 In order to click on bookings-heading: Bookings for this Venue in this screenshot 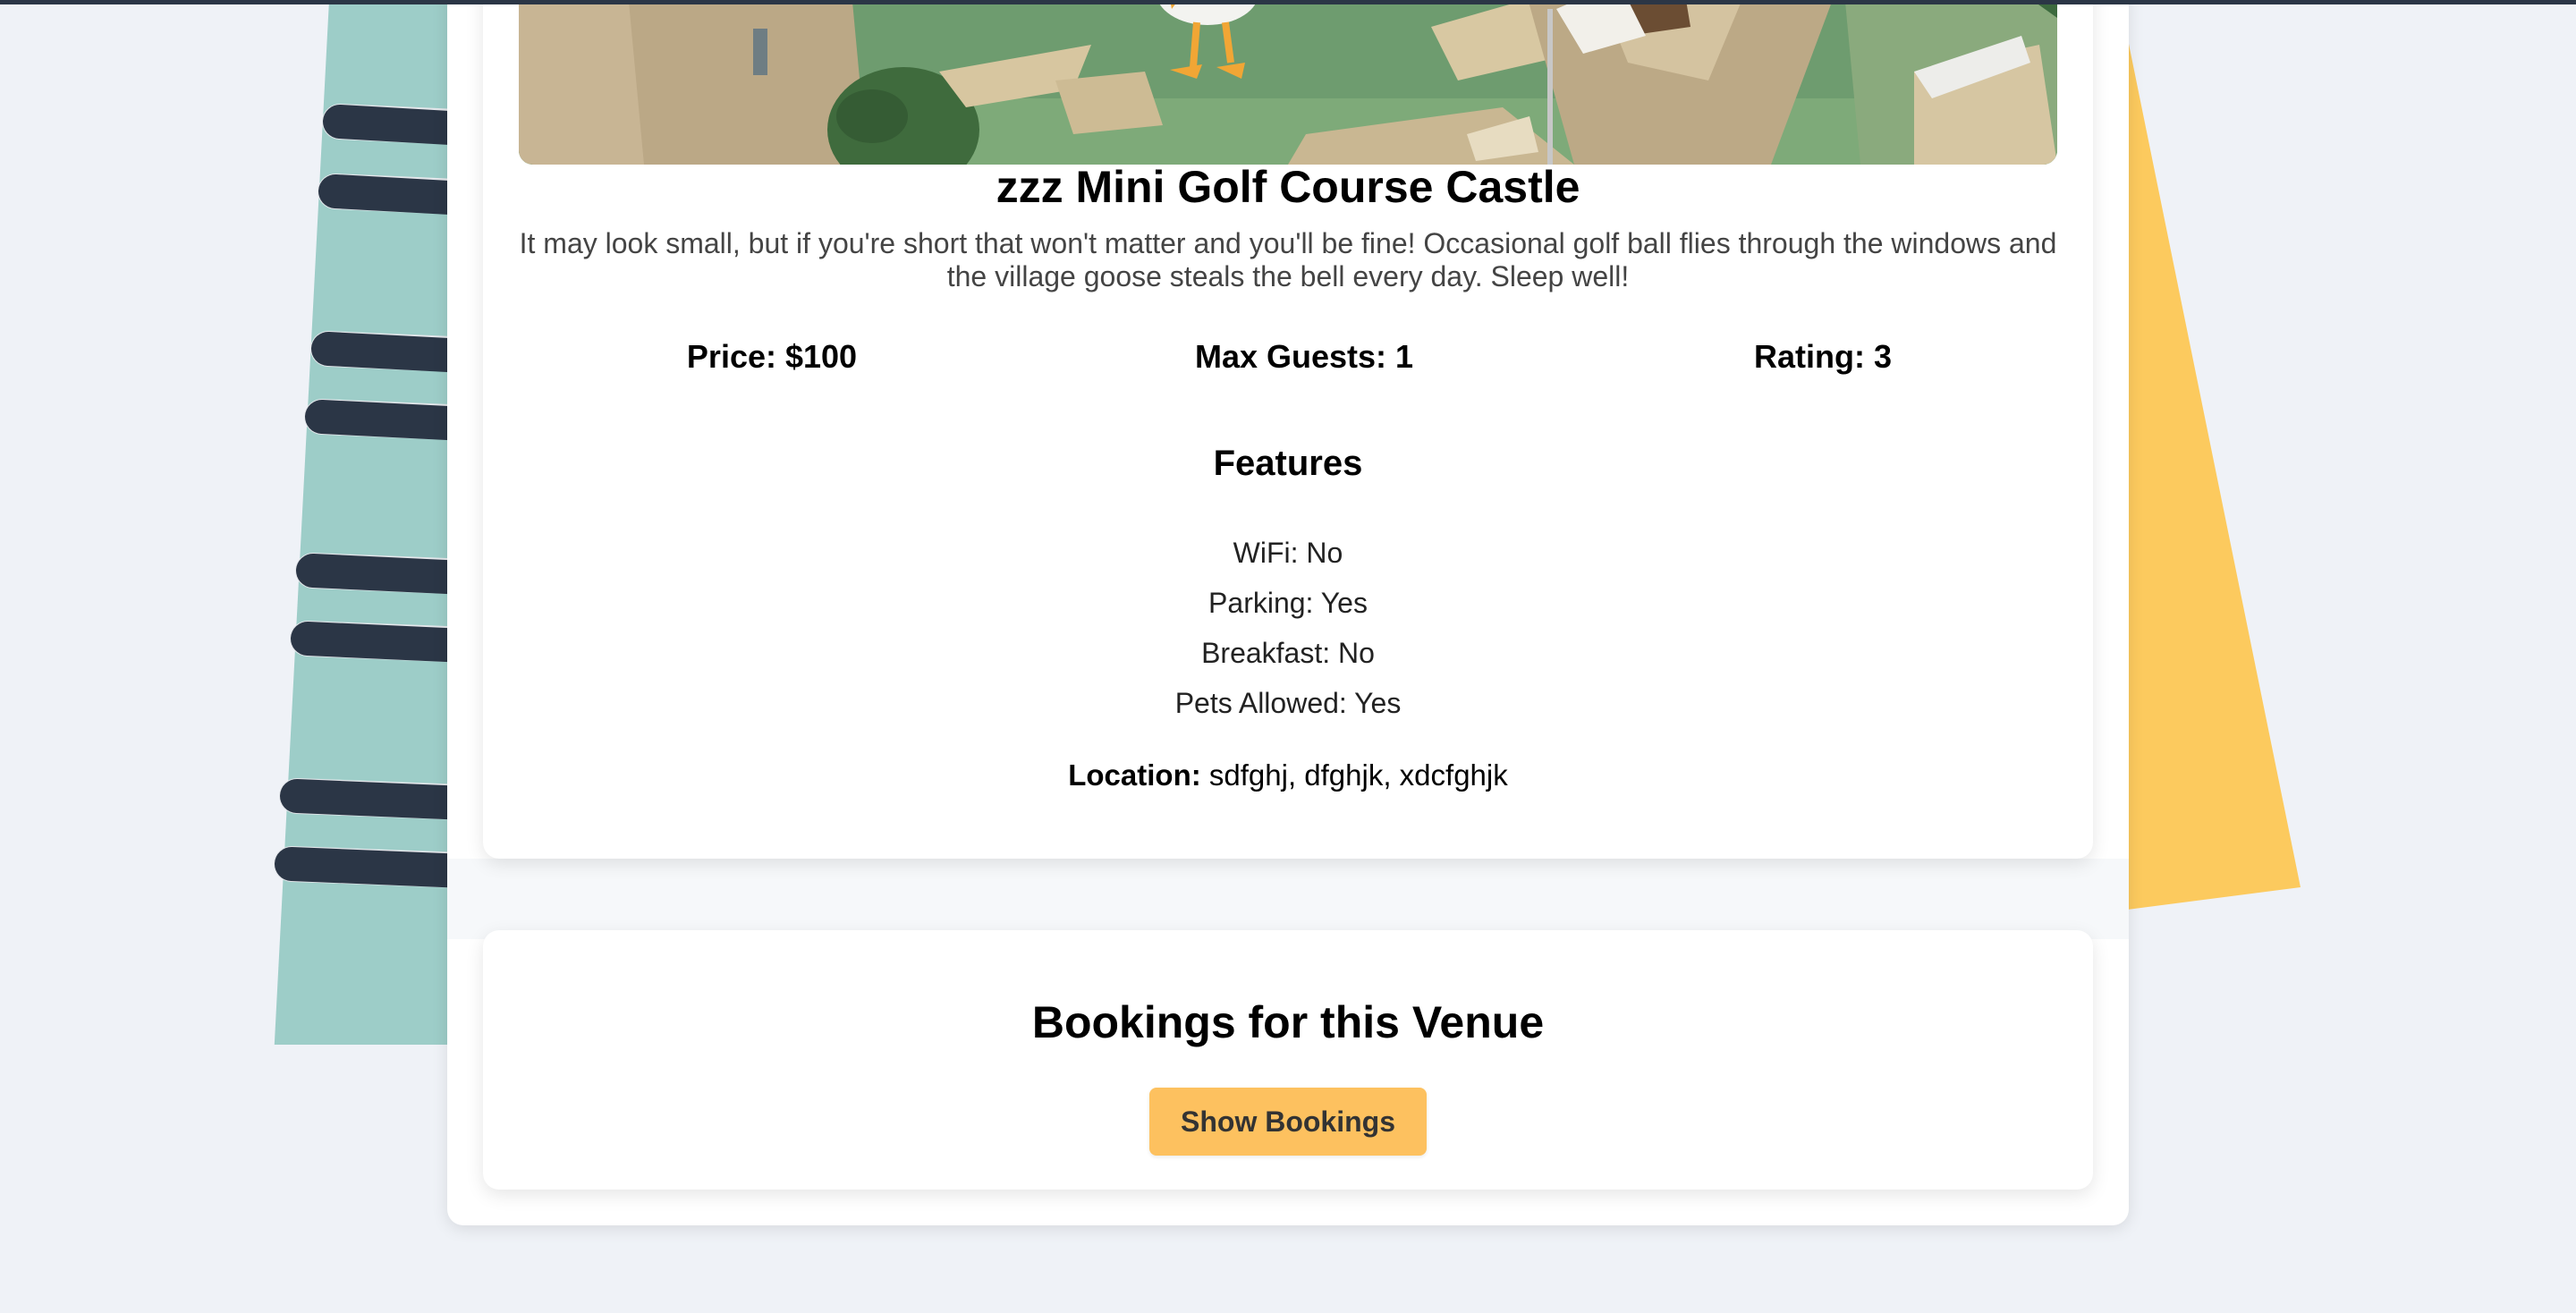, I will do `click(1288, 1022)`.